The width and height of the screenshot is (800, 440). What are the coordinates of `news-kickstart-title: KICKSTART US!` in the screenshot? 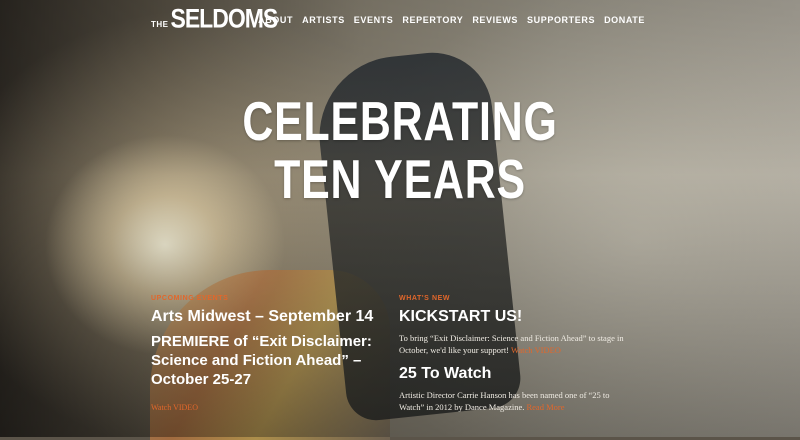 It's located at (514, 316).